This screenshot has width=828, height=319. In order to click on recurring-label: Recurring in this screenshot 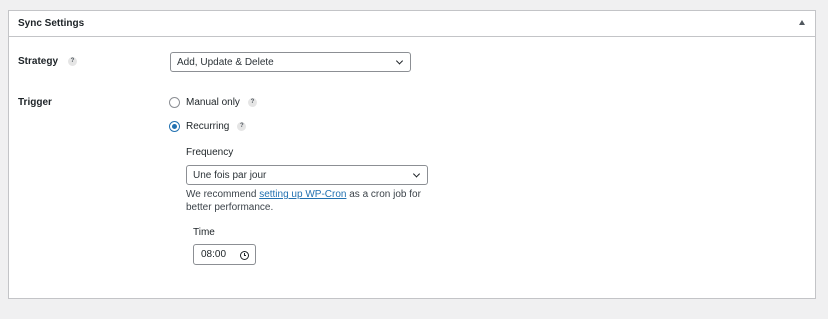, I will do `click(207, 126)`.